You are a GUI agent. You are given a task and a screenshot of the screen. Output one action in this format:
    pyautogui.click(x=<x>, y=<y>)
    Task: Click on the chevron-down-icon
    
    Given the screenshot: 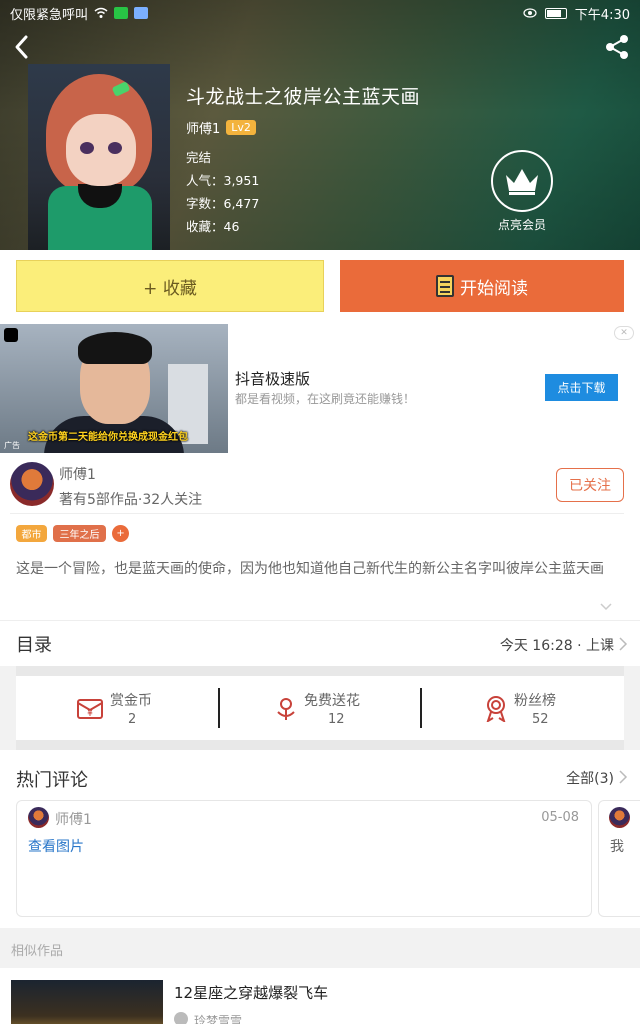 What is the action you would take?
    pyautogui.click(x=606, y=606)
    